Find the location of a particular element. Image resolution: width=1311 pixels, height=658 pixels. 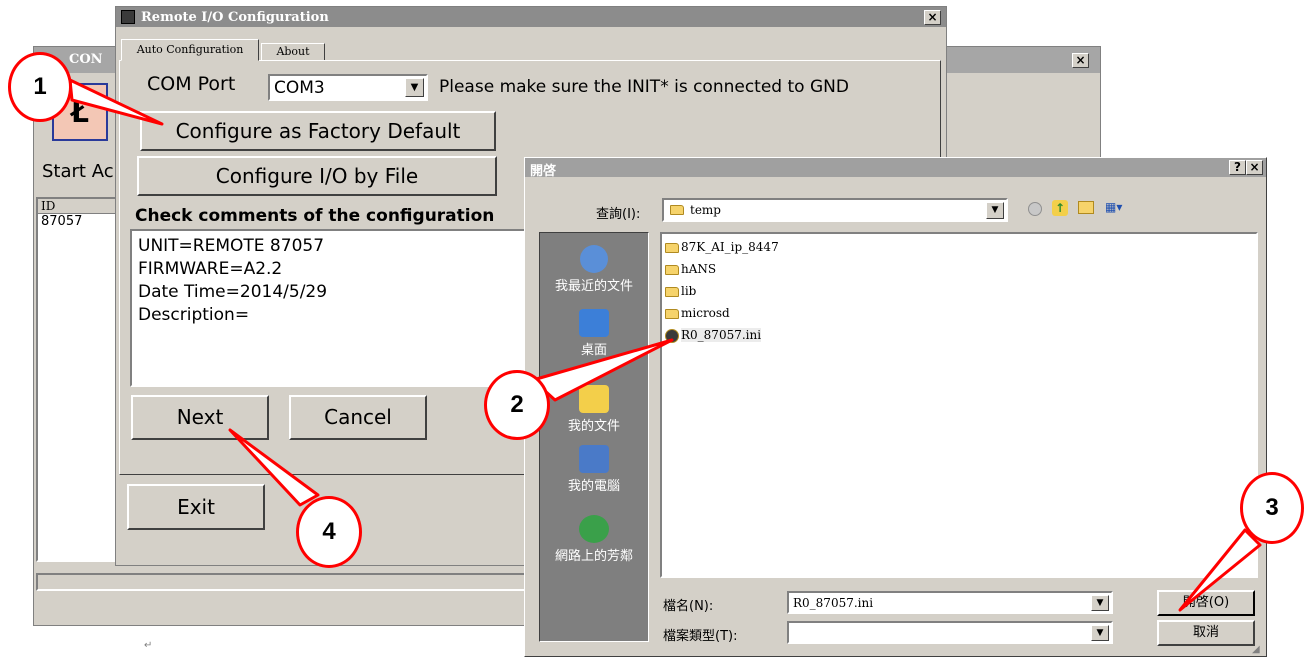

return-mark-icon: ↵ is located at coordinates (148, 645).